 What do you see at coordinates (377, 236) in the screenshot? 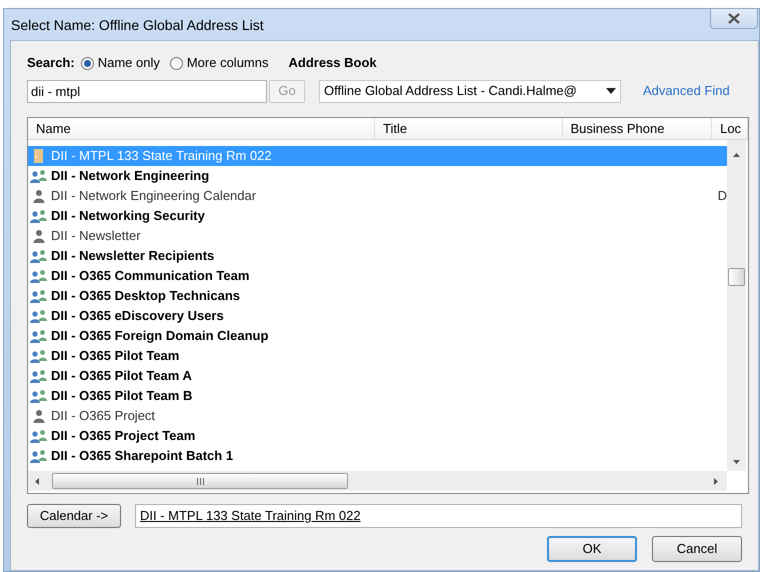
I see `contact-row: DII - Newsletter` at bounding box center [377, 236].